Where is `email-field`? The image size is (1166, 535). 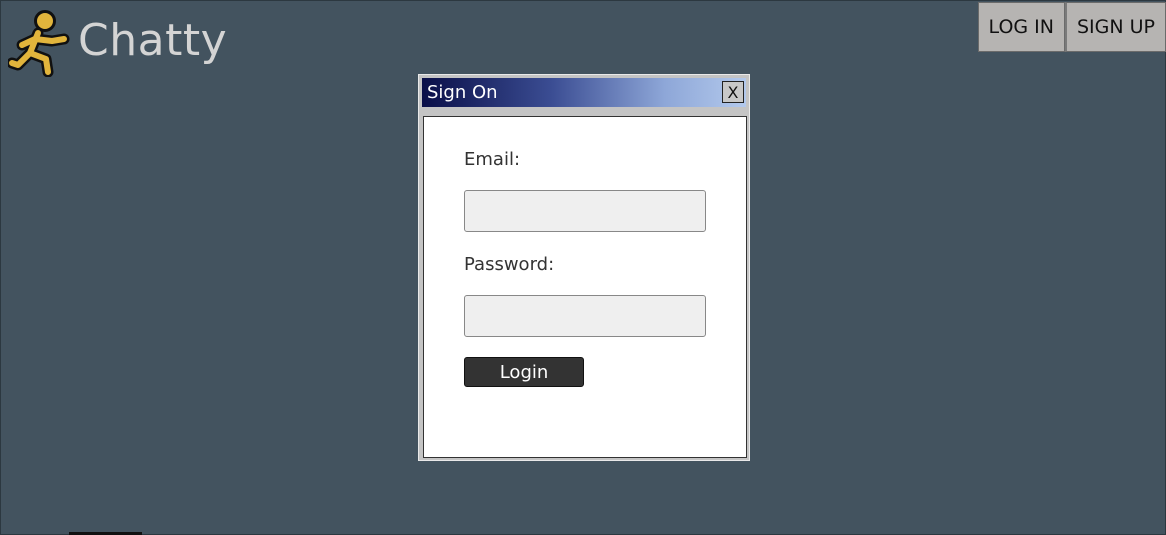 email-field is located at coordinates (585, 211).